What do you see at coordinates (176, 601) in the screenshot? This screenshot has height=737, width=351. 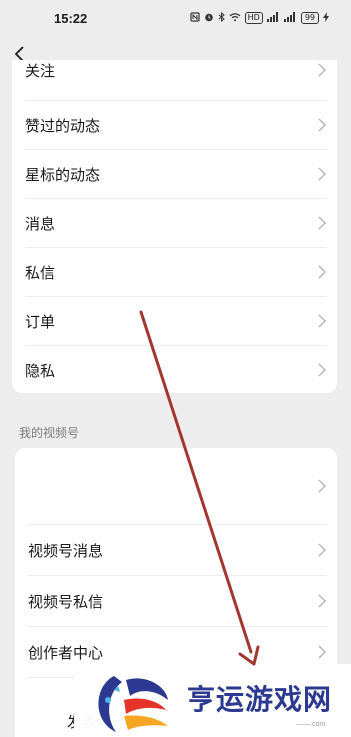 I see `menu-item-channel-private-messages: 视频号私信` at bounding box center [176, 601].